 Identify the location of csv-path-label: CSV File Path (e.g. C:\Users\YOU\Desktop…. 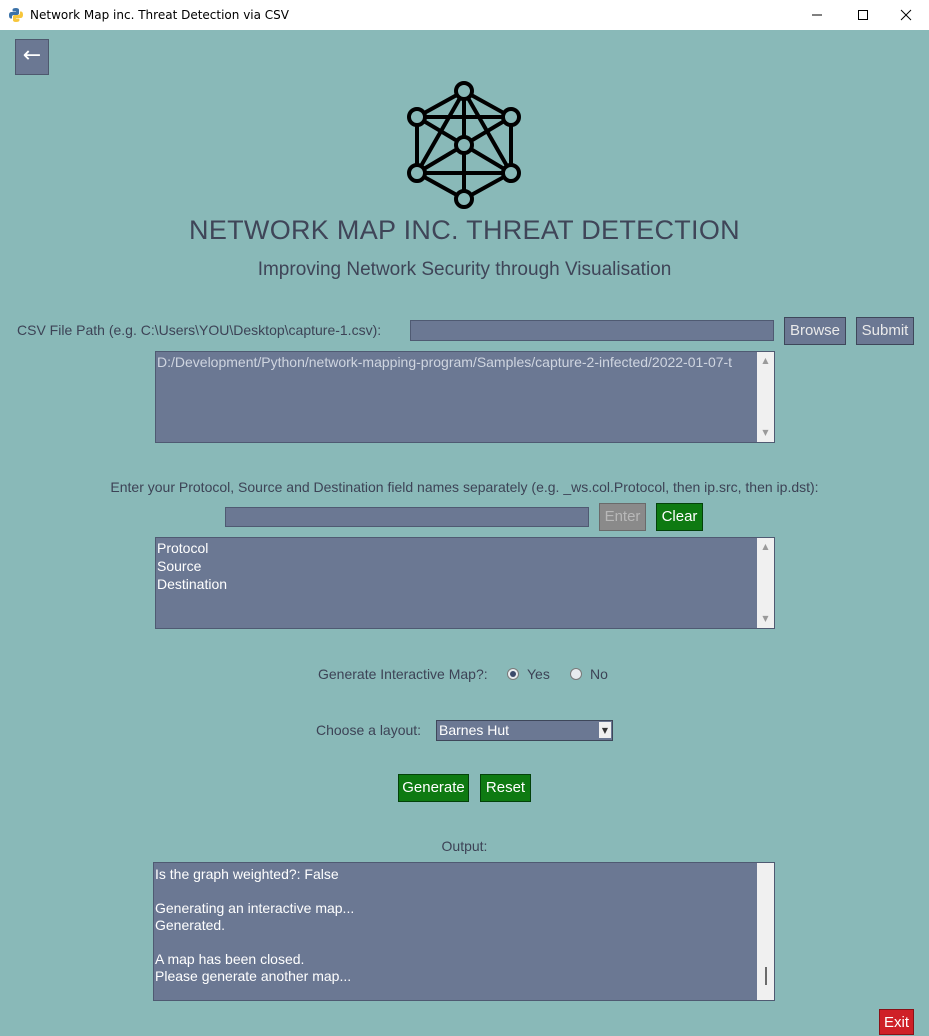
(199, 330).